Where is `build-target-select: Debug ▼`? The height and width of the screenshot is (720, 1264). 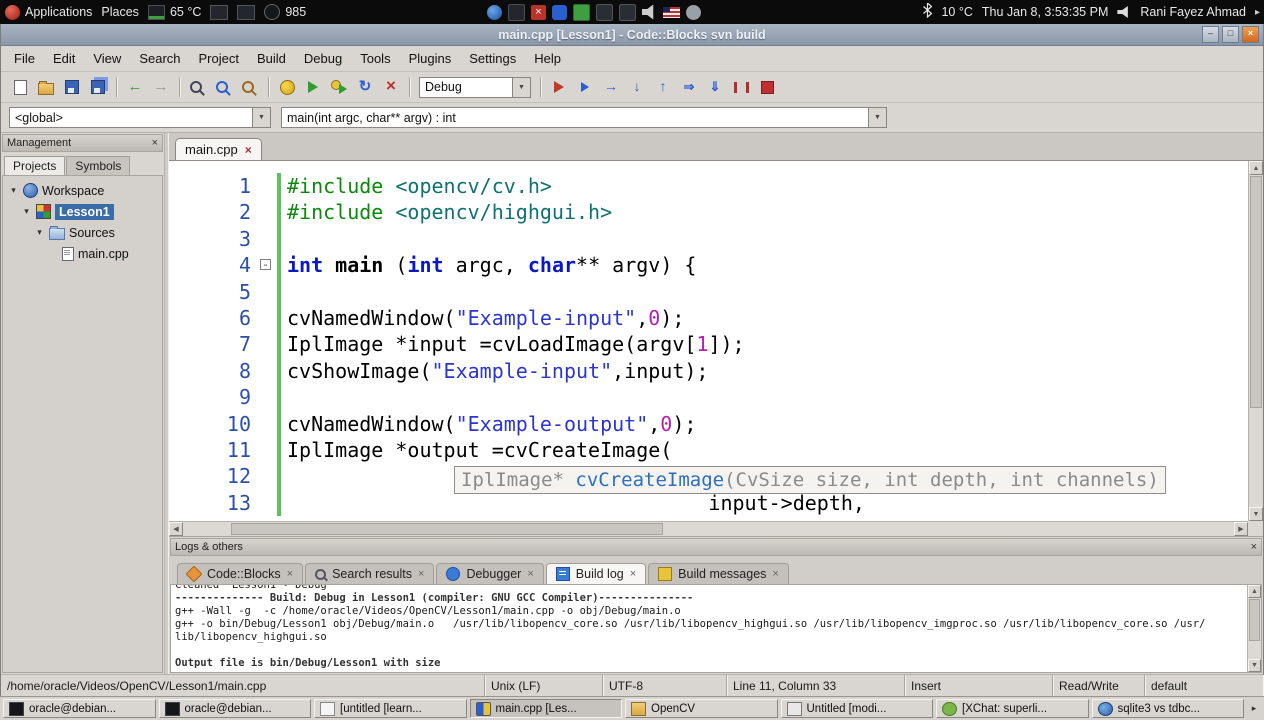
build-target-select: Debug ▼ is located at coordinates (475, 87).